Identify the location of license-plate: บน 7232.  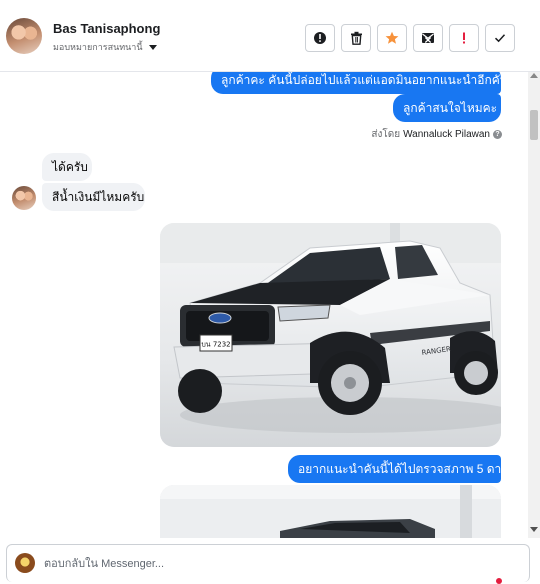
(215, 345).